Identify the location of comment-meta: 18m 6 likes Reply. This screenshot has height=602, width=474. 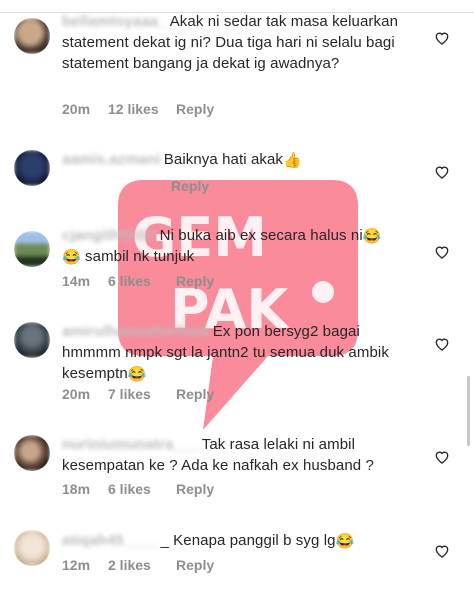
(138, 489).